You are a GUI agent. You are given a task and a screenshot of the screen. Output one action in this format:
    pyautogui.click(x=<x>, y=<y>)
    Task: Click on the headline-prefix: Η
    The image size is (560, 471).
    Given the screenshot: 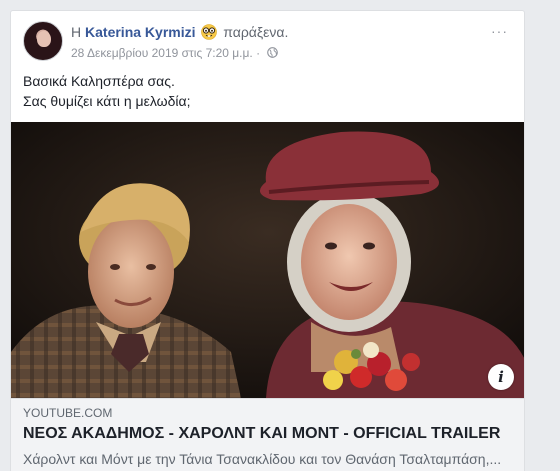 What is the action you would take?
    pyautogui.click(x=76, y=32)
    